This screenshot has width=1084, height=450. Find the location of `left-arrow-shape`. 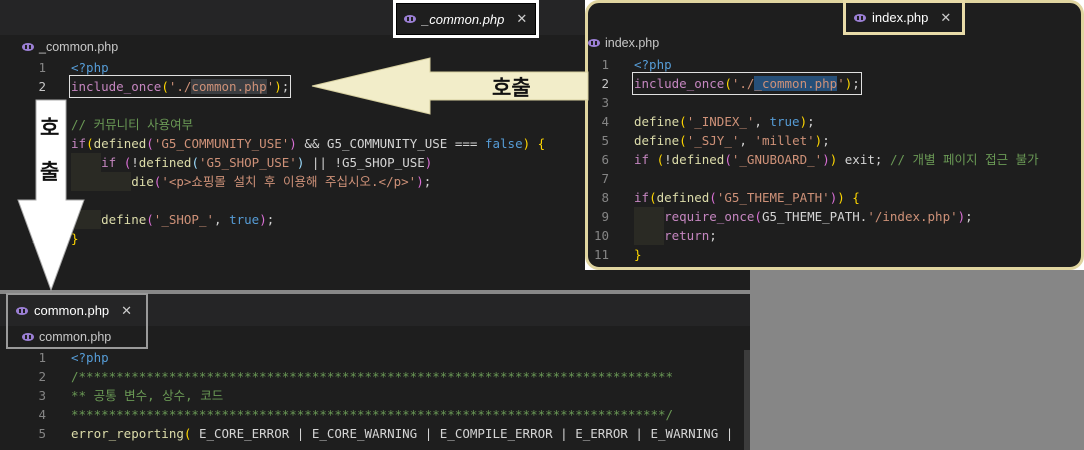

left-arrow-shape is located at coordinates (450, 86).